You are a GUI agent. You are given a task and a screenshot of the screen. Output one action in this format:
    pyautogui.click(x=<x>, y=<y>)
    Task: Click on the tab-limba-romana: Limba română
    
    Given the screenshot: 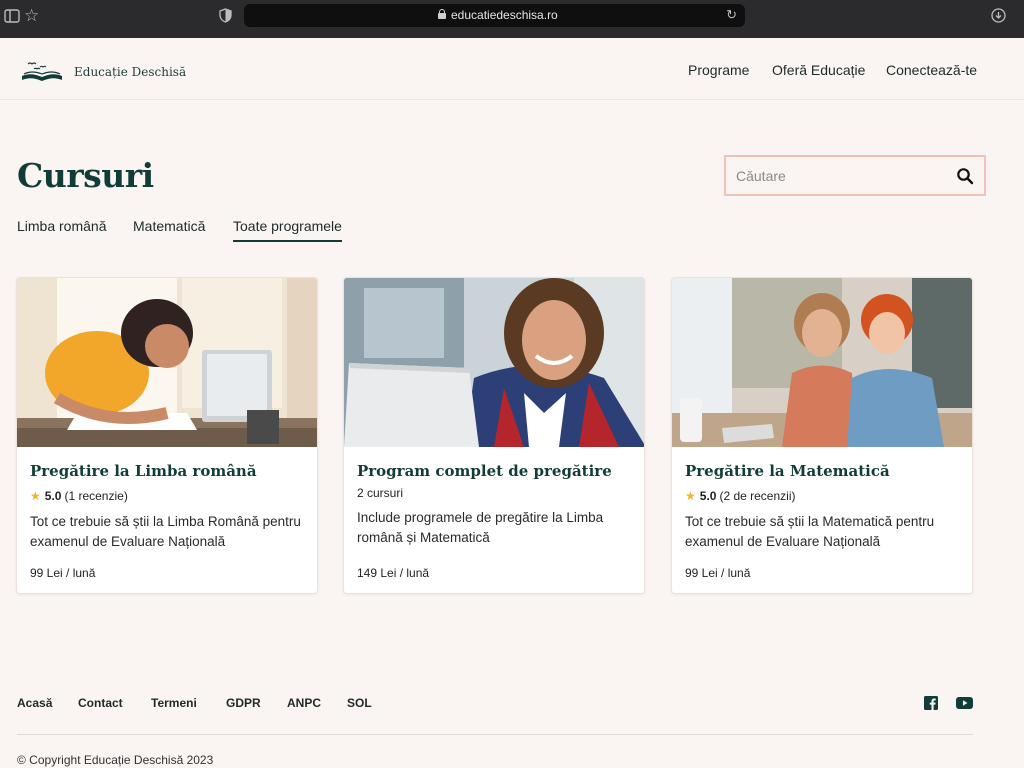 What is the action you would take?
    pyautogui.click(x=62, y=229)
    